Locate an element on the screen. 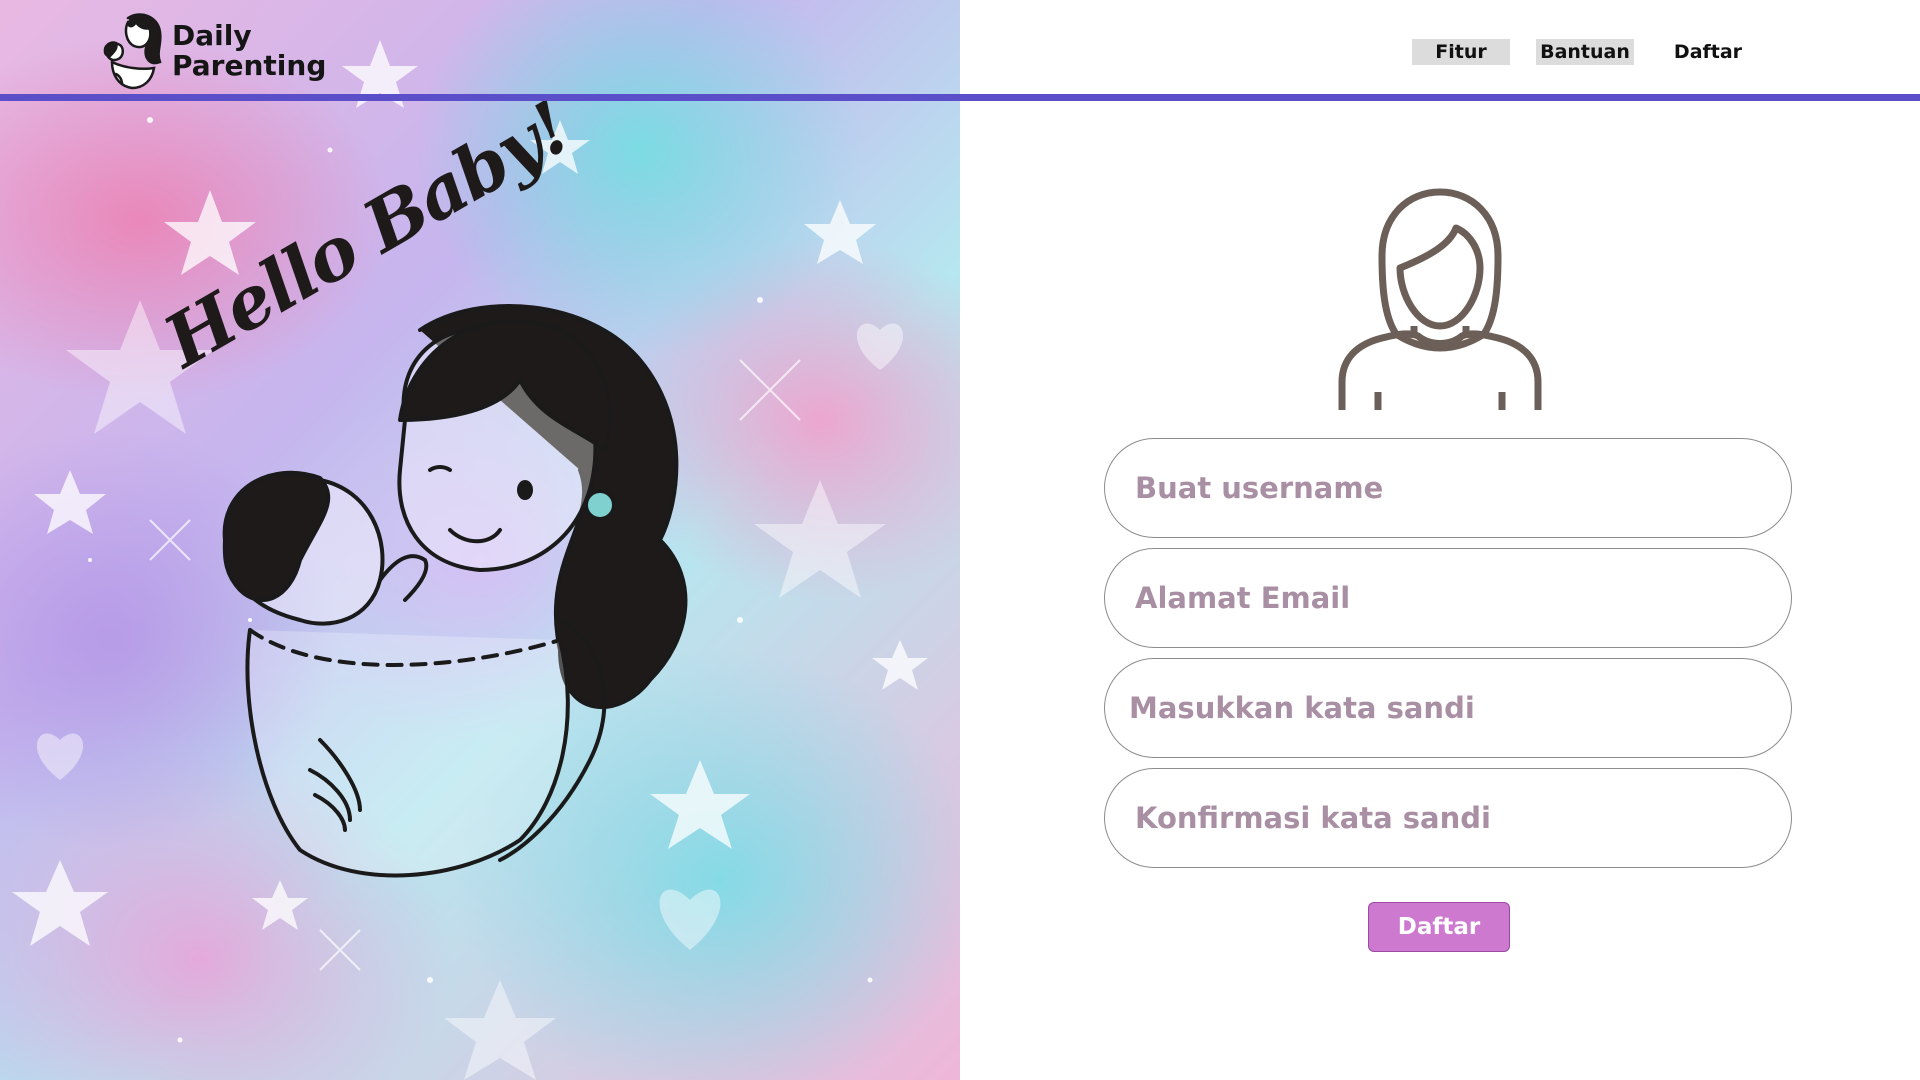 This screenshot has height=1080, width=1920. email-input is located at coordinates (1448, 598).